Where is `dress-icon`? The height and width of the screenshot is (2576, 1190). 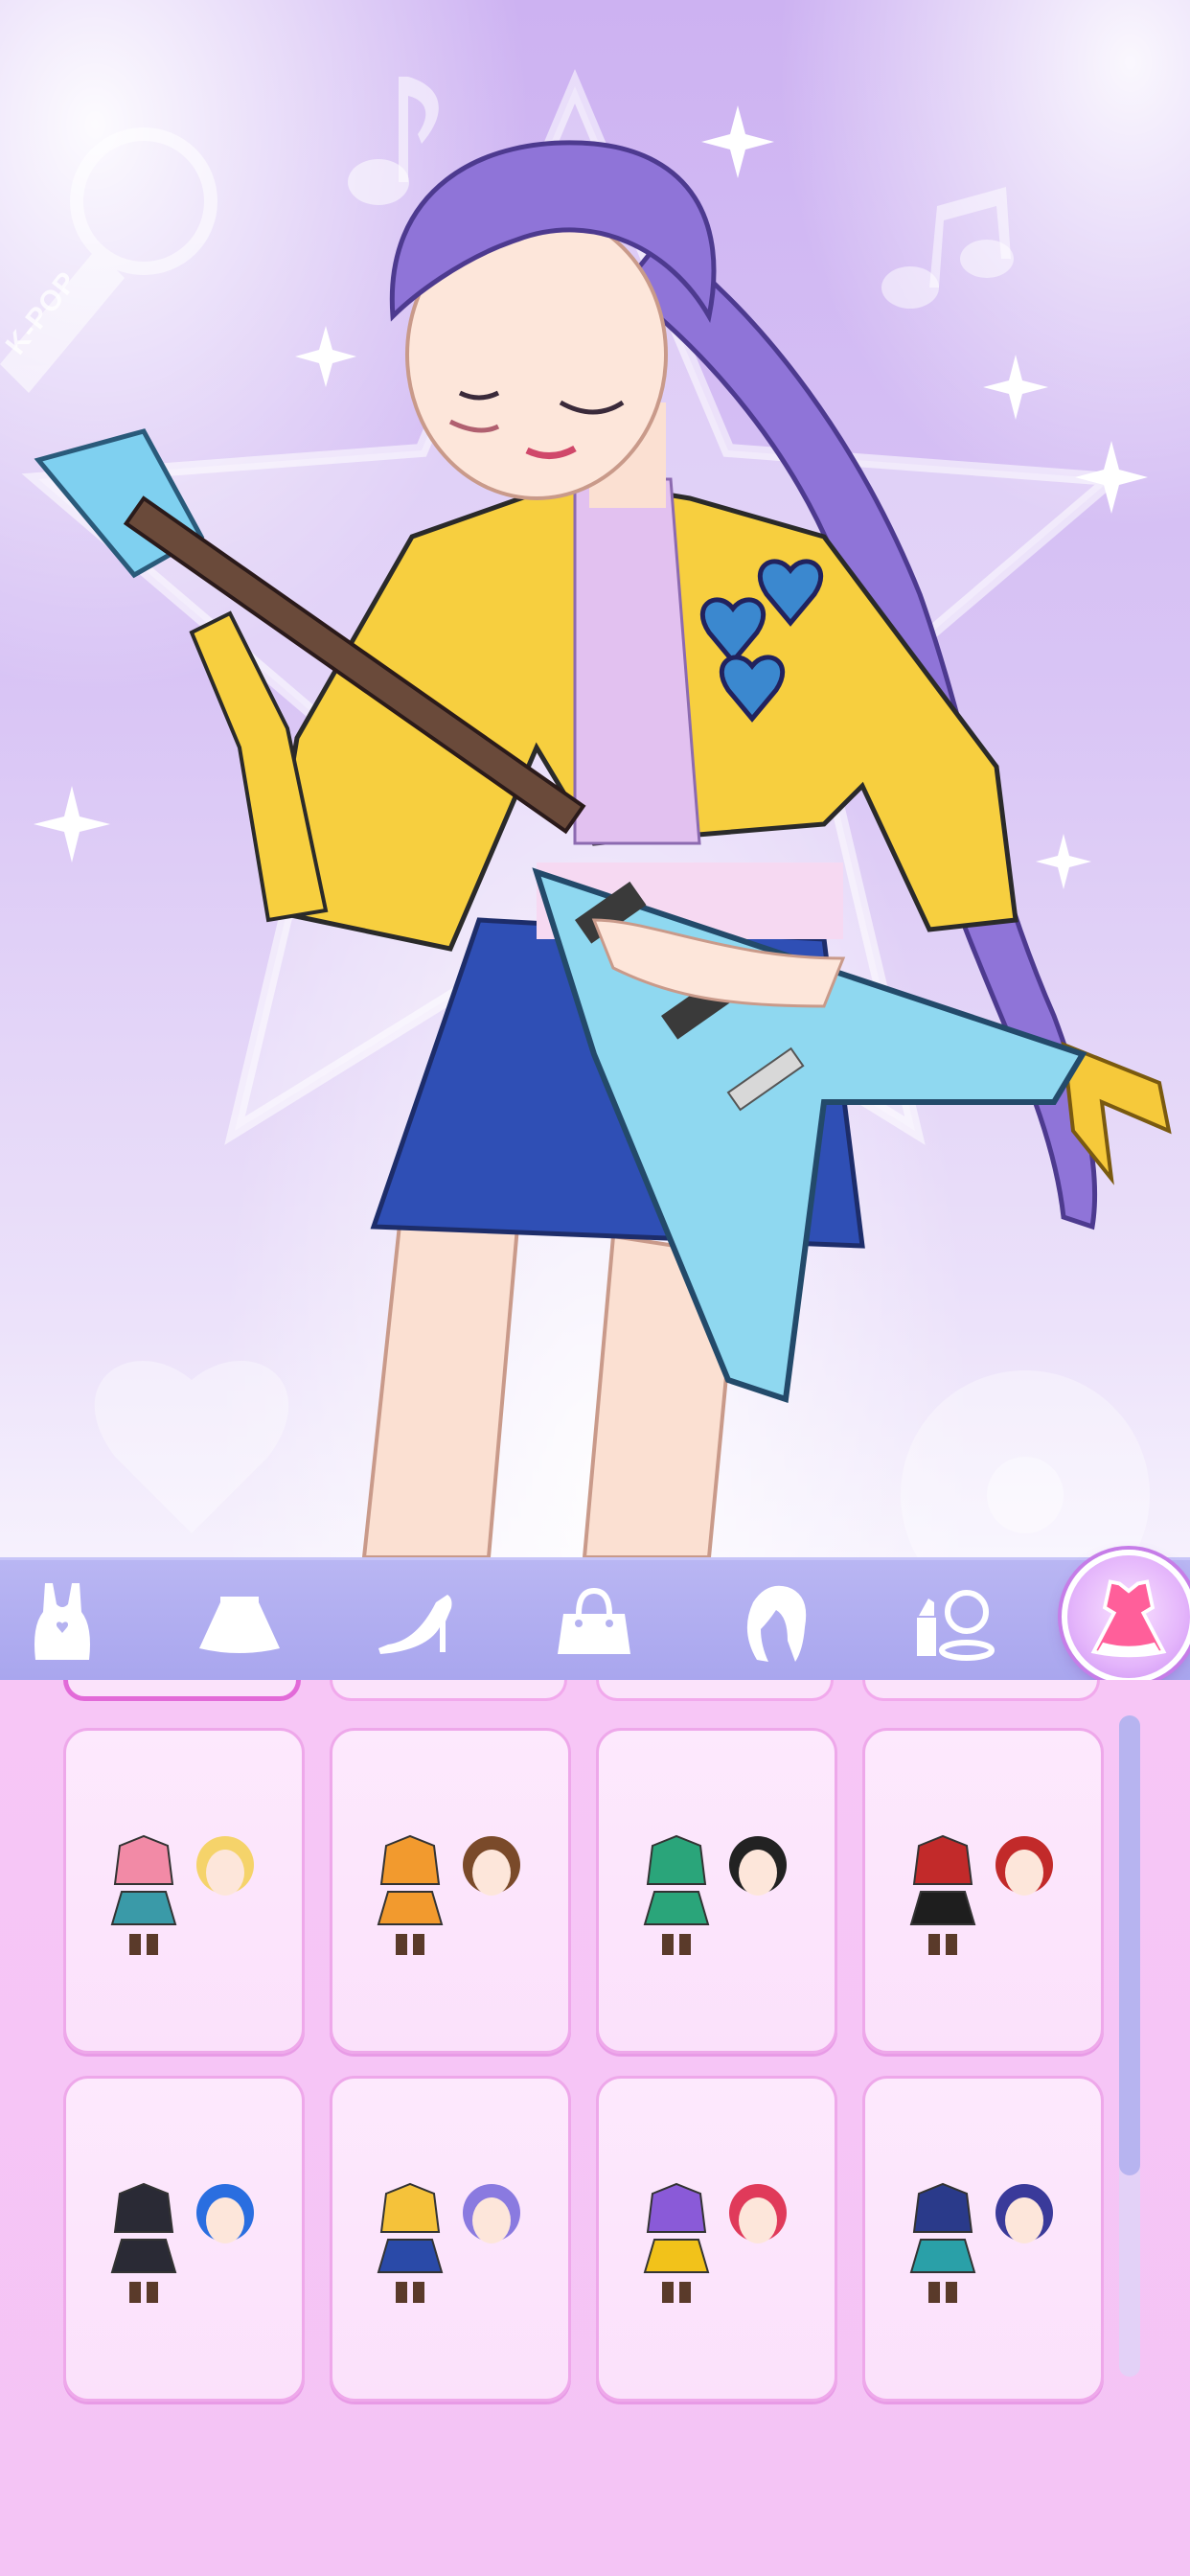 dress-icon is located at coordinates (1129, 1618).